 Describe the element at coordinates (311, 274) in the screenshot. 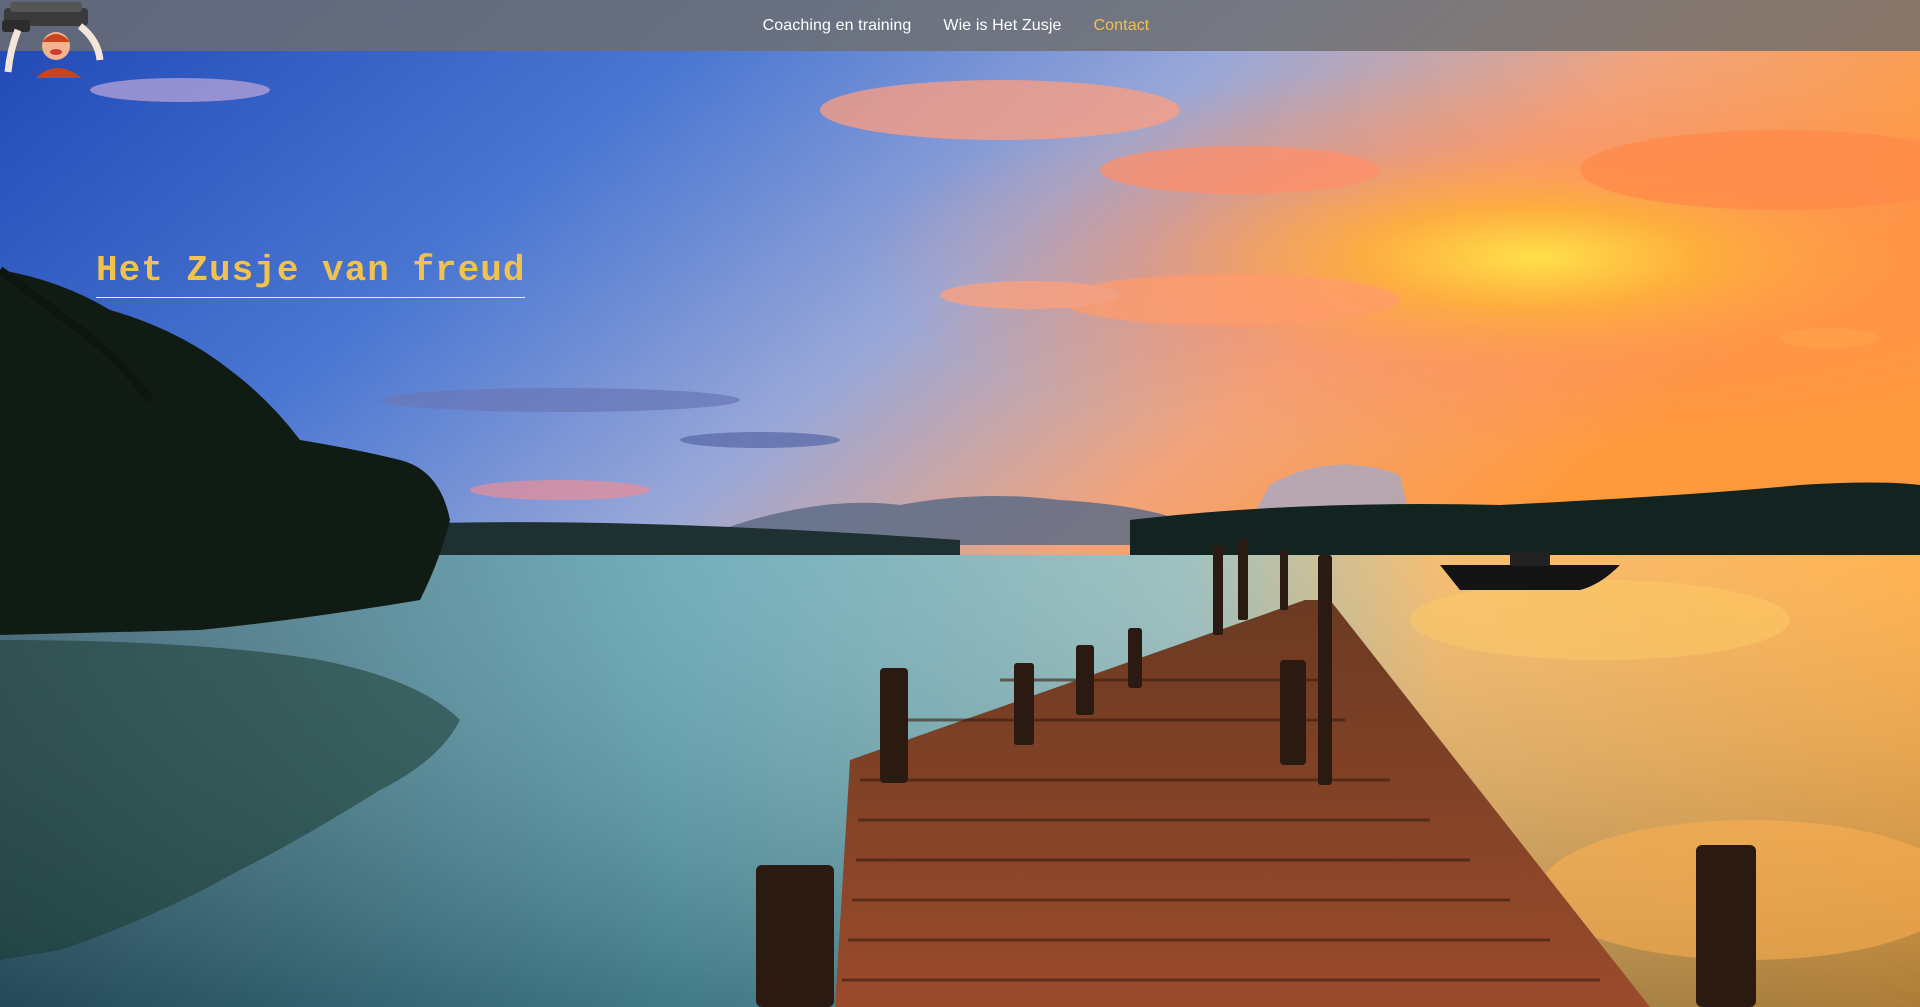

I see `site-title: Het Zusje van freud` at that location.